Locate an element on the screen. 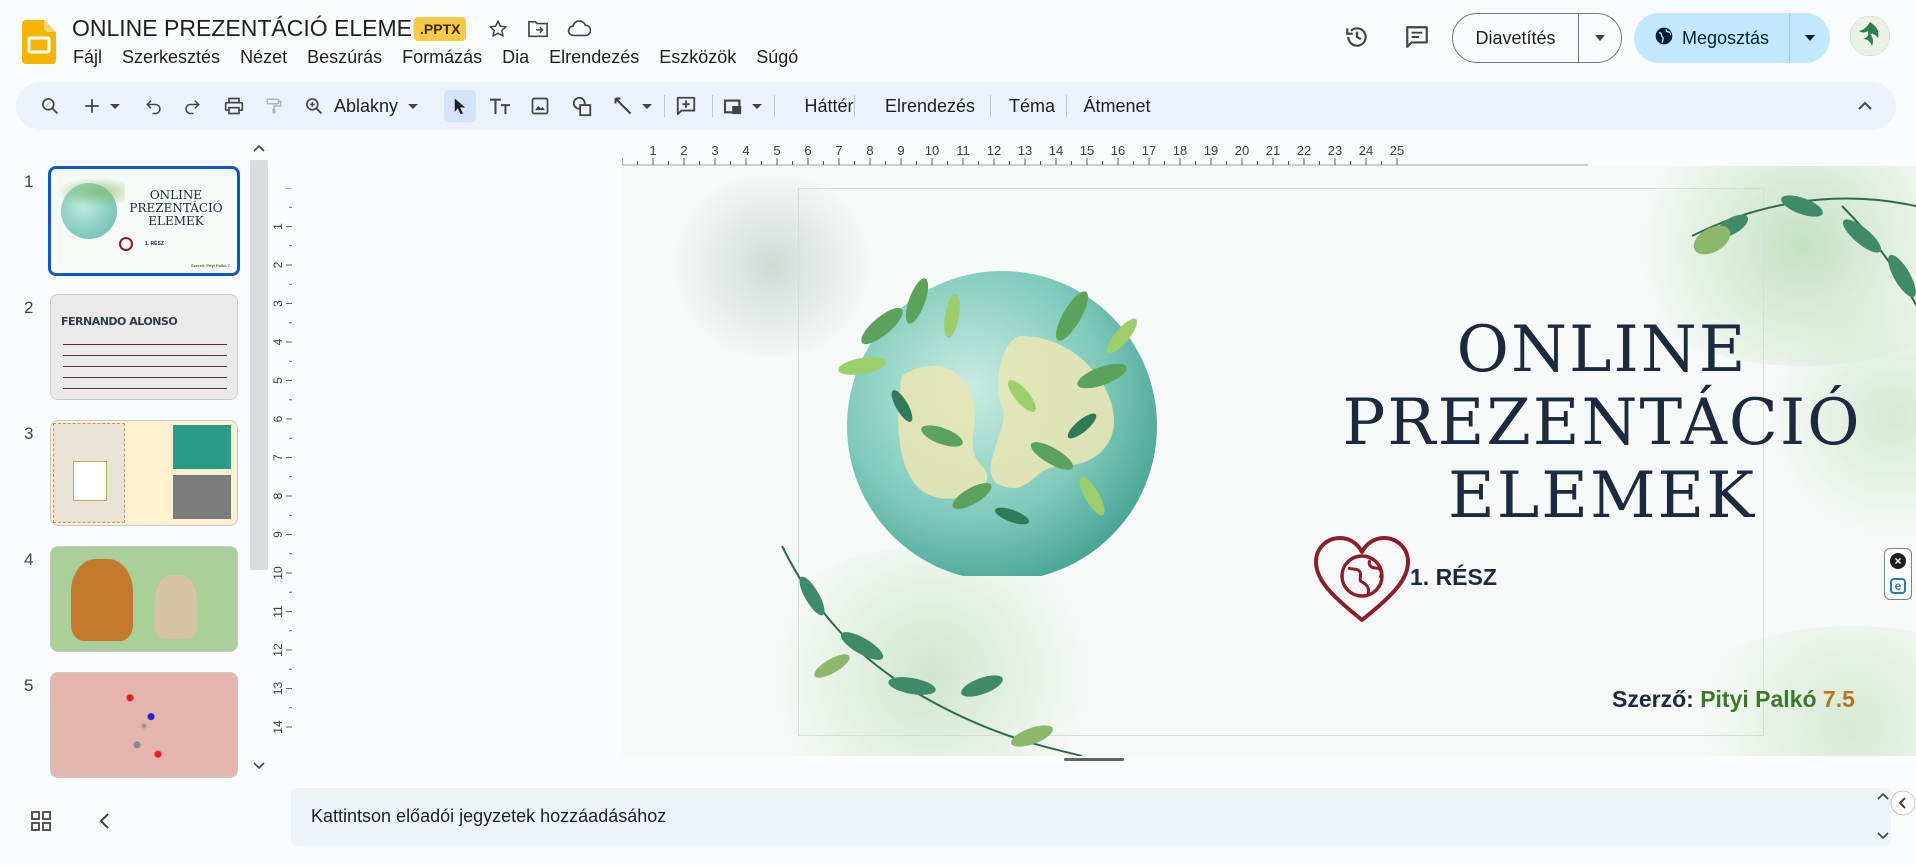  notes-scroll-down-icon is located at coordinates (1883, 836).